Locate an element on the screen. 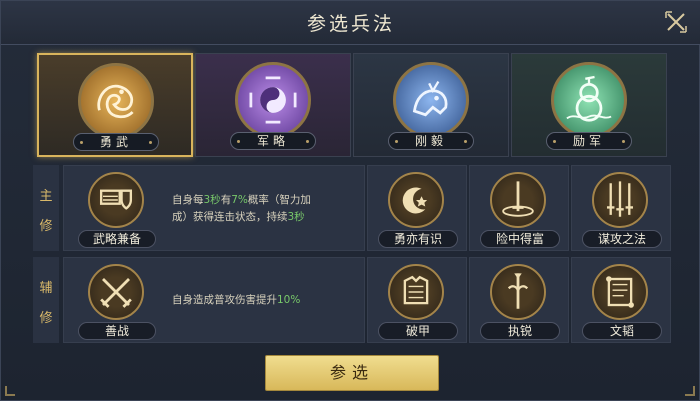 The height and width of the screenshot is (401, 700). title-bar: 参选兵法 is located at coordinates (350, 23).